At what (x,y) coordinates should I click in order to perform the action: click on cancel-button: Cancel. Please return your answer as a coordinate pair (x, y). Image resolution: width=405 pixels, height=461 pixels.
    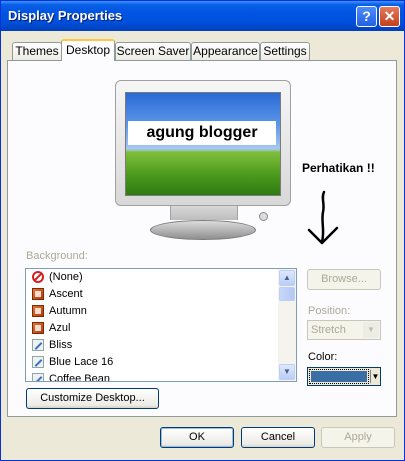
    Looking at the image, I should click on (278, 437).